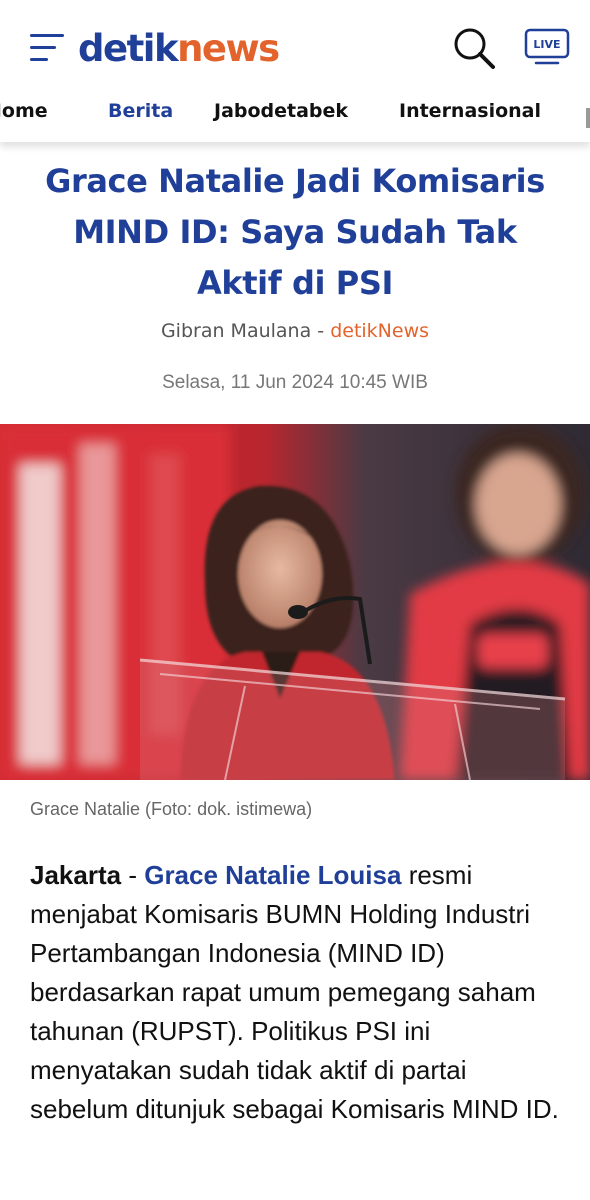  Describe the element at coordinates (281, 111) in the screenshot. I see `nav-item-jabodetabek: Jabodetabek` at that location.